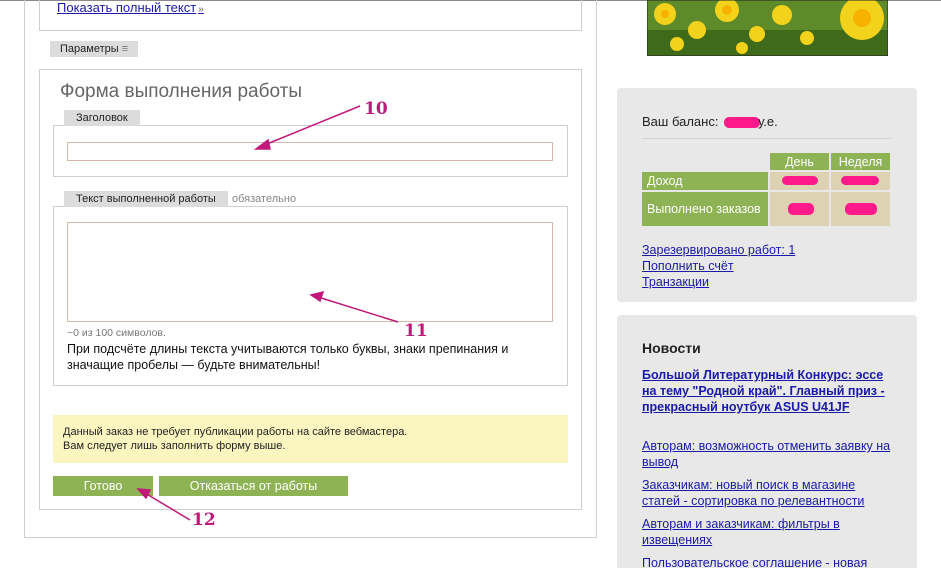  I want to click on income-day-redacted, so click(800, 180).